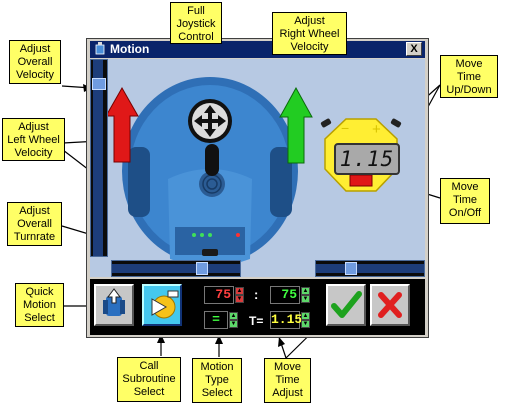 Image resolution: width=505 pixels, height=409 pixels. I want to click on control-panel: 75 ▲ ▼ : 75 ▲ ▼ = ▲ ▼ T= 1.15 ▲ ▼, so click(257, 307).